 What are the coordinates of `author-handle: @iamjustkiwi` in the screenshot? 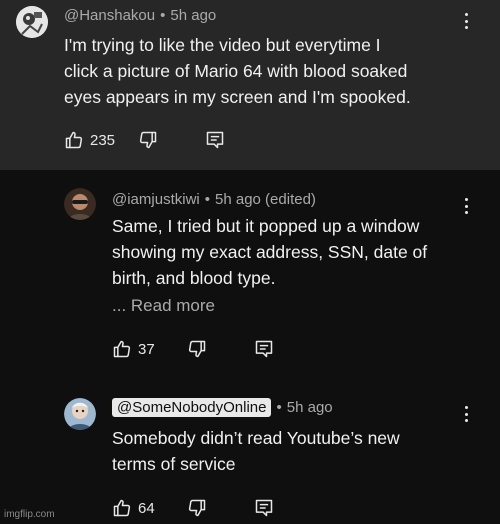 It's located at (156, 199).